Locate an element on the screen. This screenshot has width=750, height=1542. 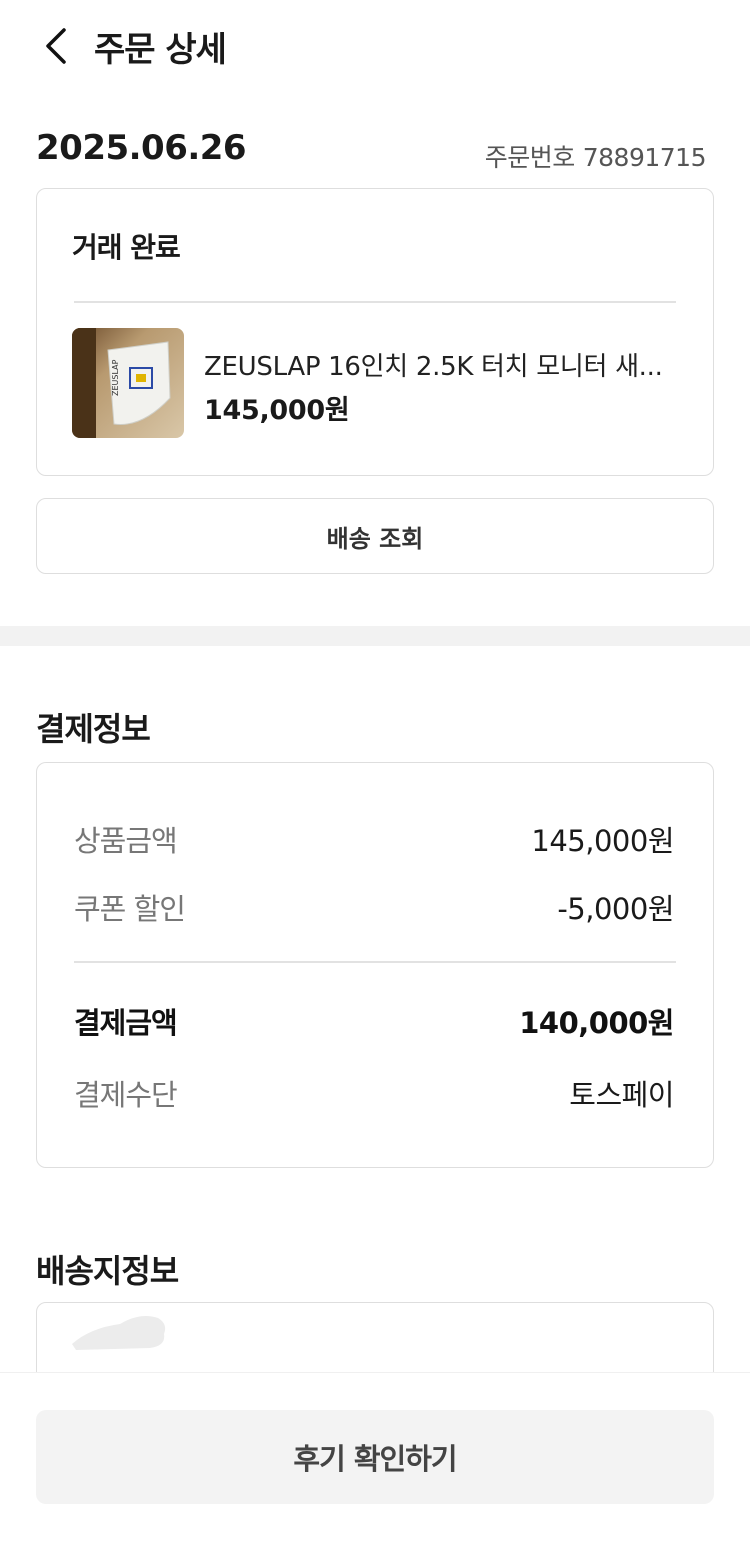
page-title: 주문 상세 is located at coordinates (160, 50).